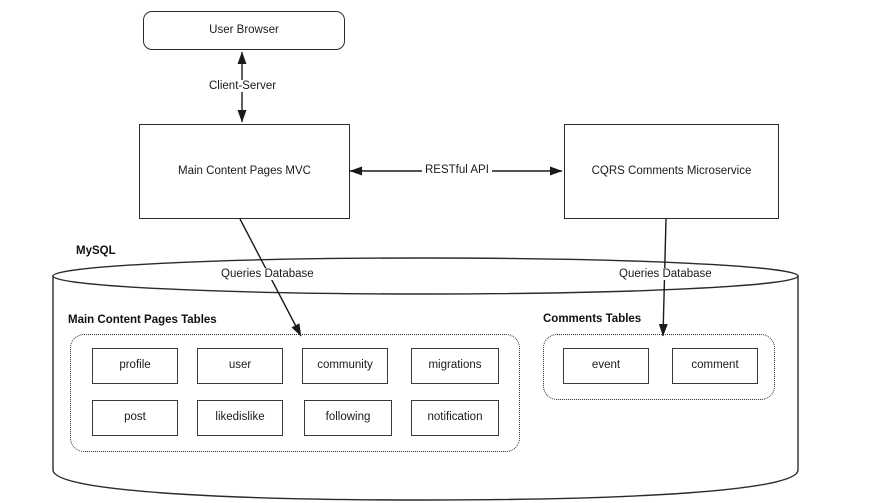  I want to click on node-user-browser-label: User Browser, so click(244, 29).